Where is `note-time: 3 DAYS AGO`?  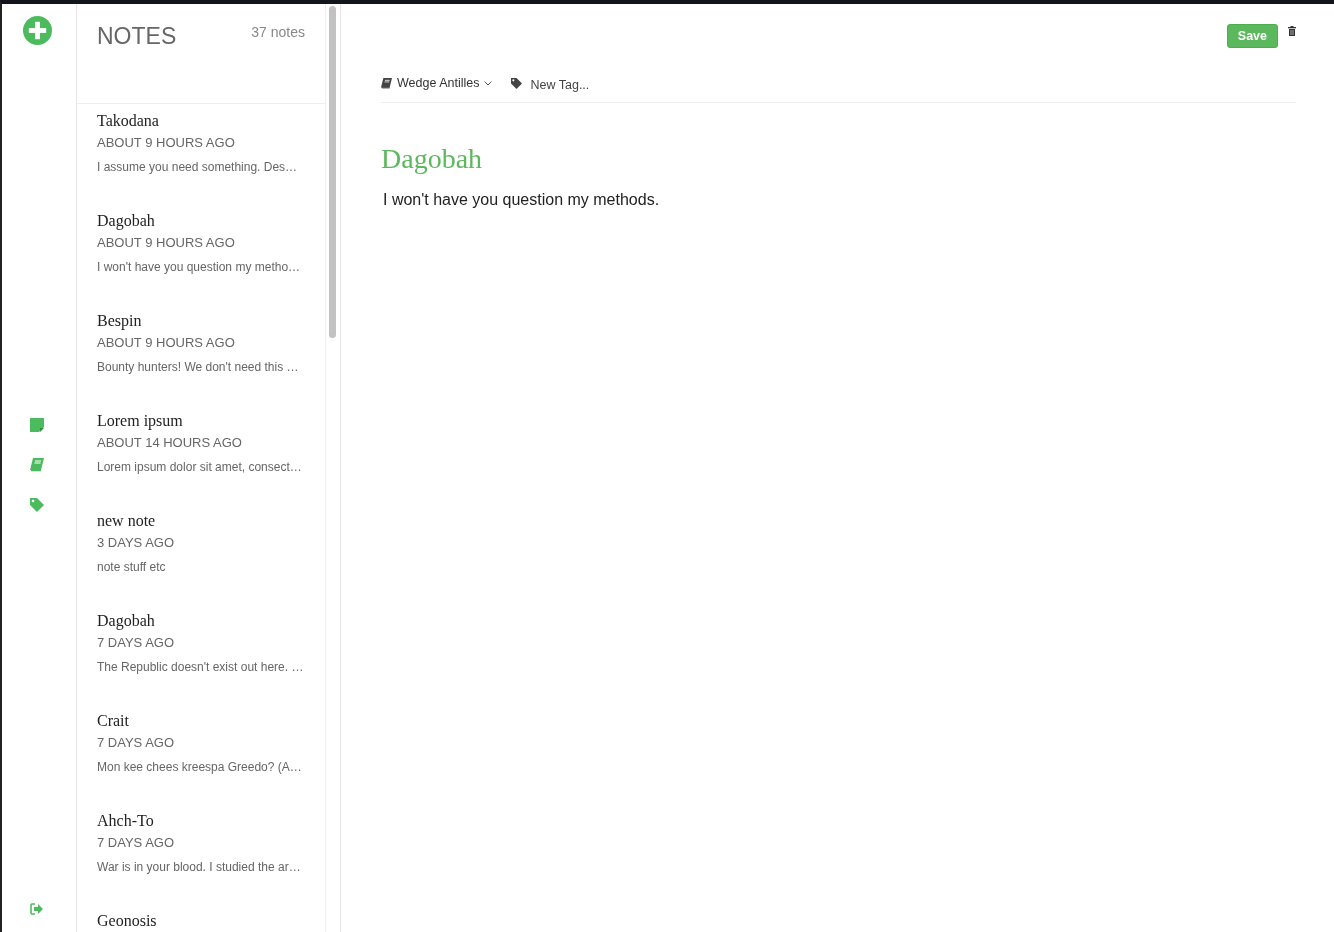
note-time: 3 DAYS AGO is located at coordinates (136, 542).